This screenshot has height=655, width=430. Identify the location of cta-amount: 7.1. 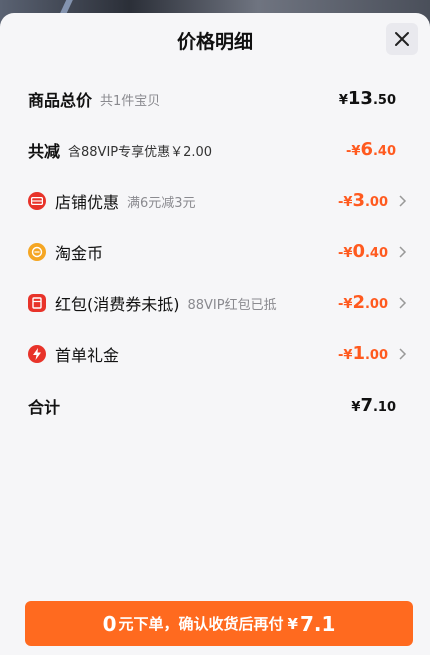
(317, 623).